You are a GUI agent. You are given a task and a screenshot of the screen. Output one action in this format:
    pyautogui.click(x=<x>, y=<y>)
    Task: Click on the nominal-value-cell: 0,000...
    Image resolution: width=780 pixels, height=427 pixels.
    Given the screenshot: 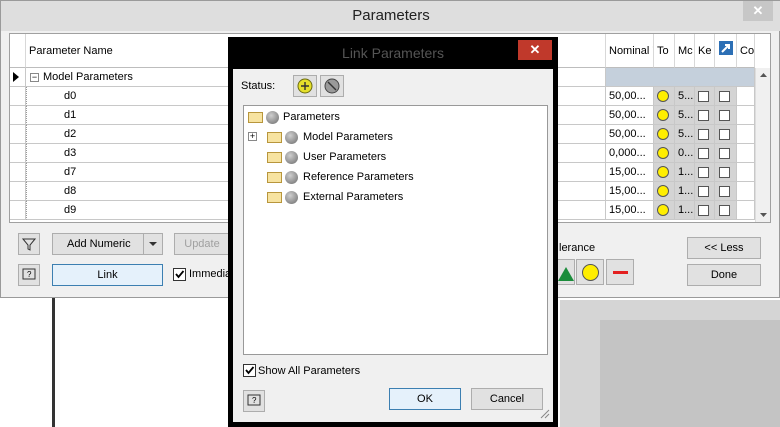 What is the action you would take?
    pyautogui.click(x=630, y=153)
    